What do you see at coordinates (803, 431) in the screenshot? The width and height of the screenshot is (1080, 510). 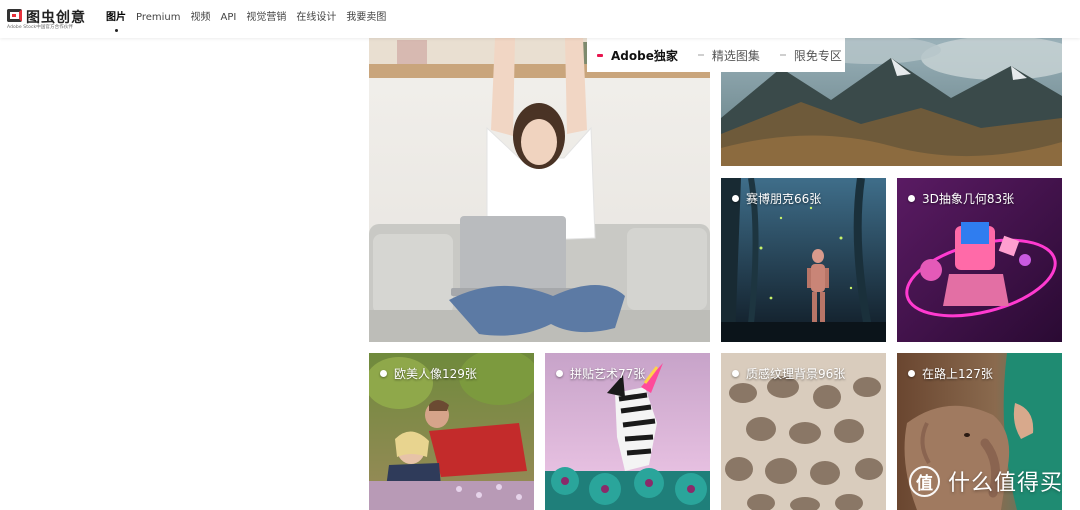 I see `gallery-tile-texture: 质感纹理背景96张` at bounding box center [803, 431].